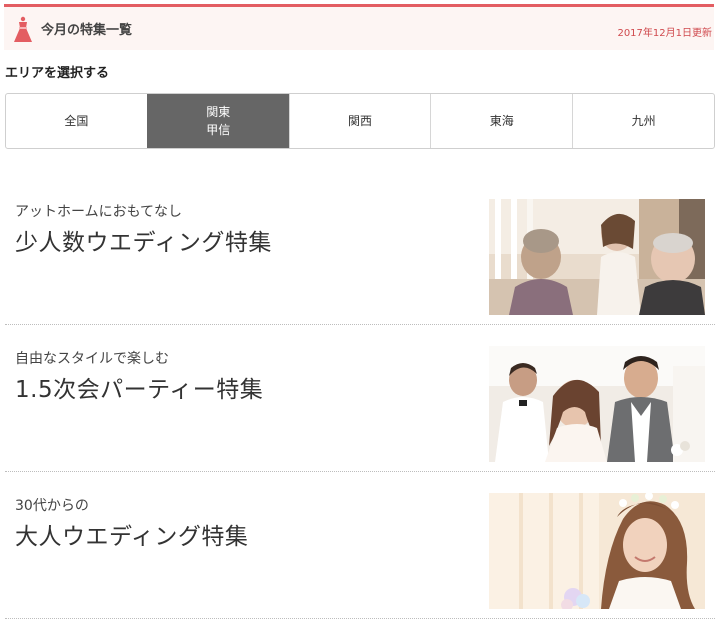  Describe the element at coordinates (87, 30) in the screenshot. I see `page-title: 今月の特集一覧` at that location.